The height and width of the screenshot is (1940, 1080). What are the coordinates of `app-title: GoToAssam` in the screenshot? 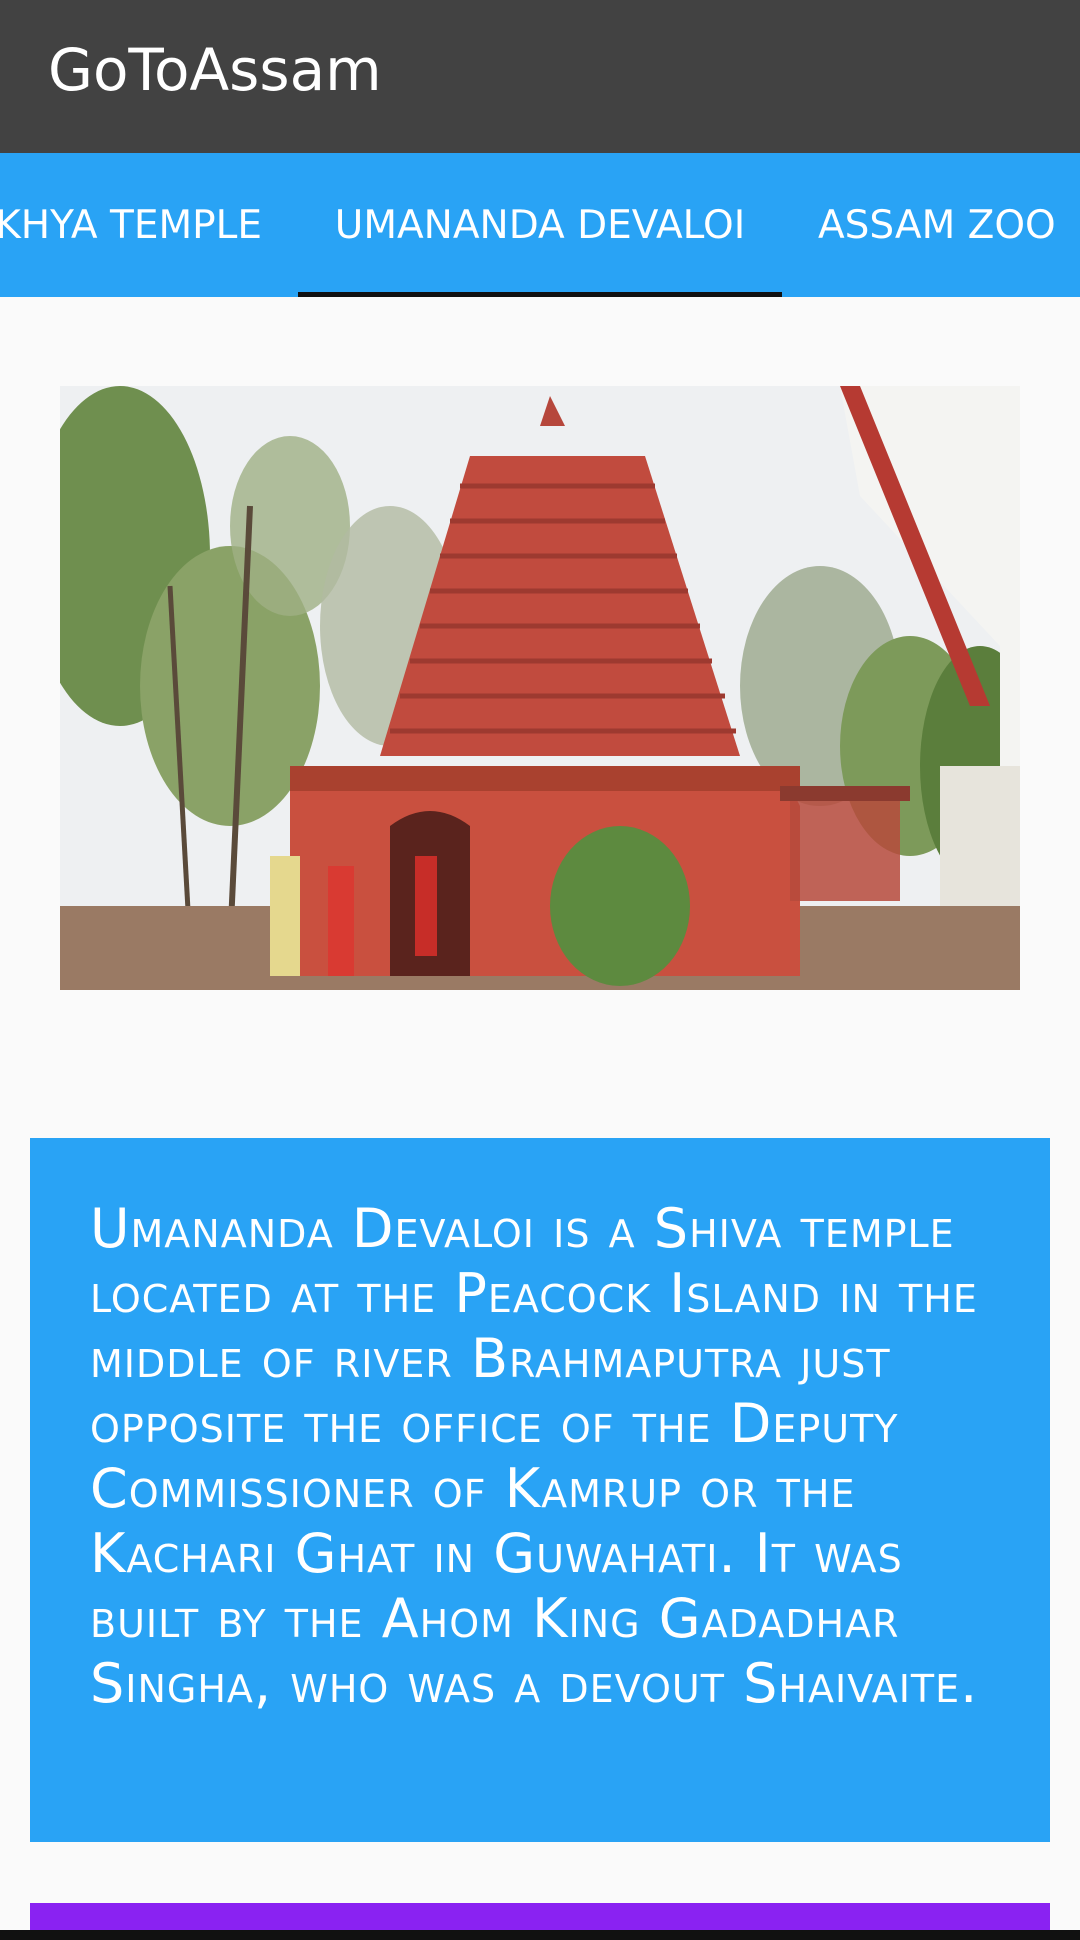 It's located at (215, 70).